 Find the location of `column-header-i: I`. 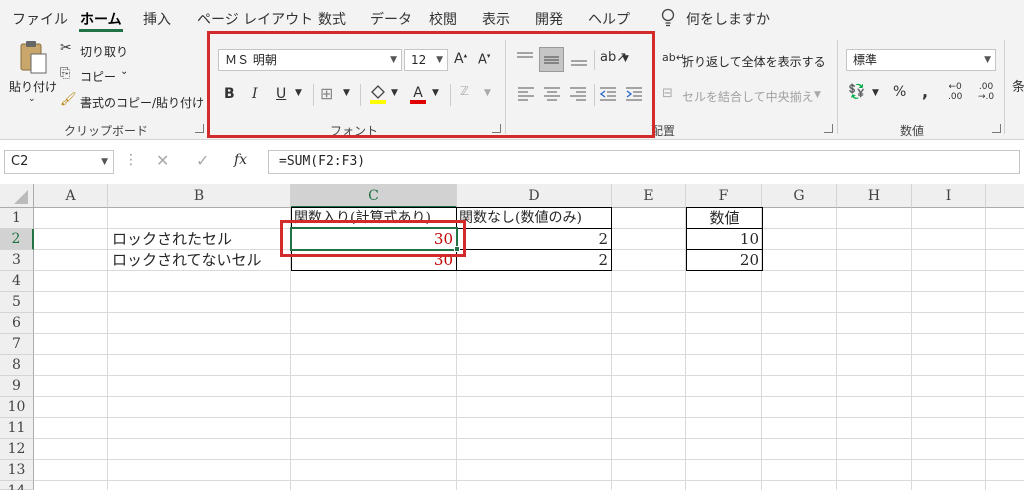

column-header-i: I is located at coordinates (949, 196).